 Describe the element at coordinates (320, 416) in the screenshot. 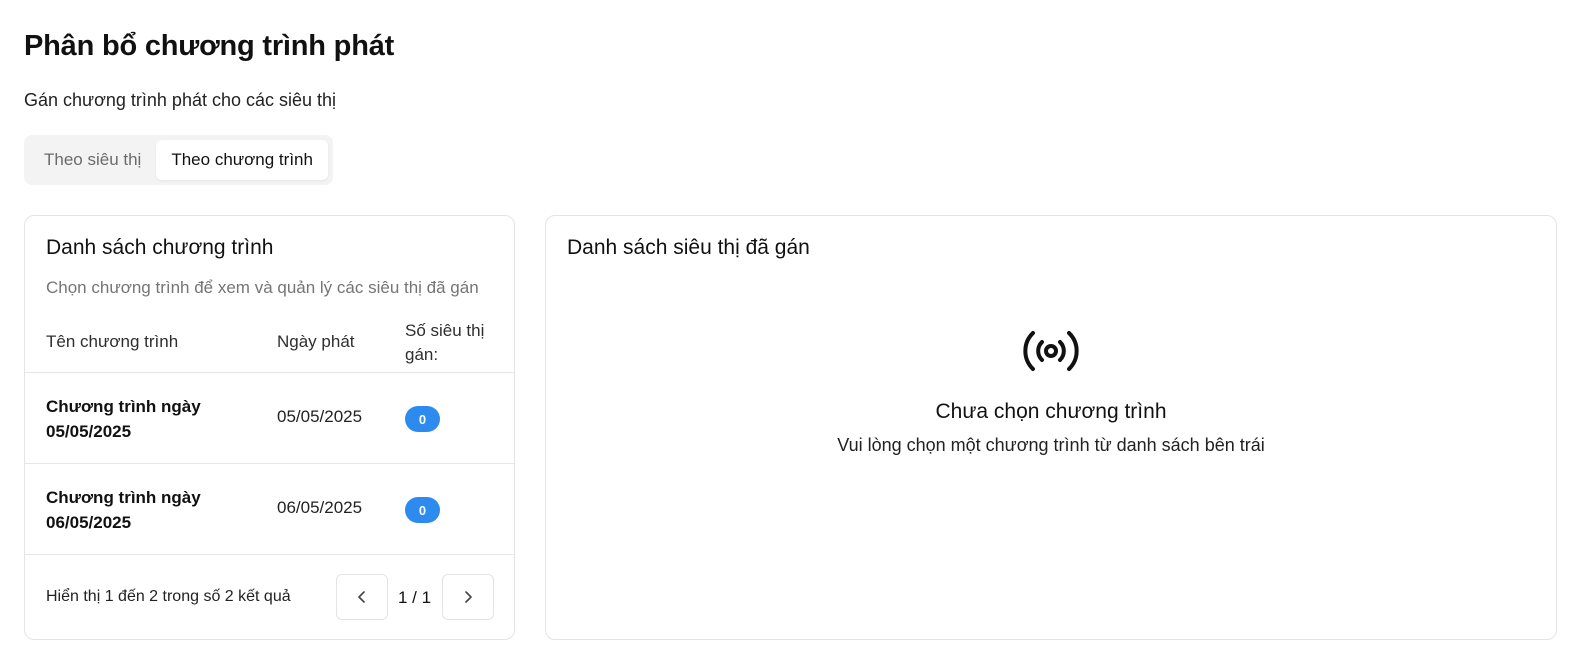

I see `program-date: 05/05/2025` at that location.